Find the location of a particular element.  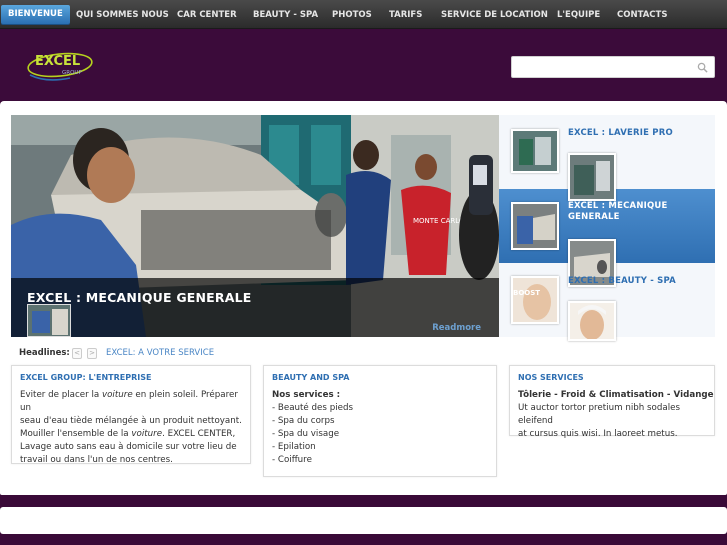

box-beauty-title: BEAUTY AND SPA is located at coordinates (310, 377).